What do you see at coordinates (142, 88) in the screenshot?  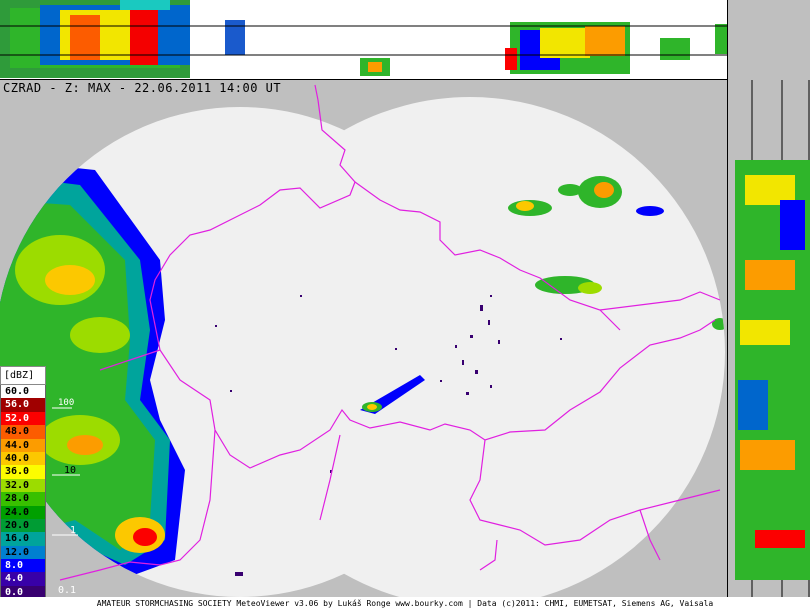 I see `map-title: CZRAD - Z: MAX - 22.06.2011 14:00 UT` at bounding box center [142, 88].